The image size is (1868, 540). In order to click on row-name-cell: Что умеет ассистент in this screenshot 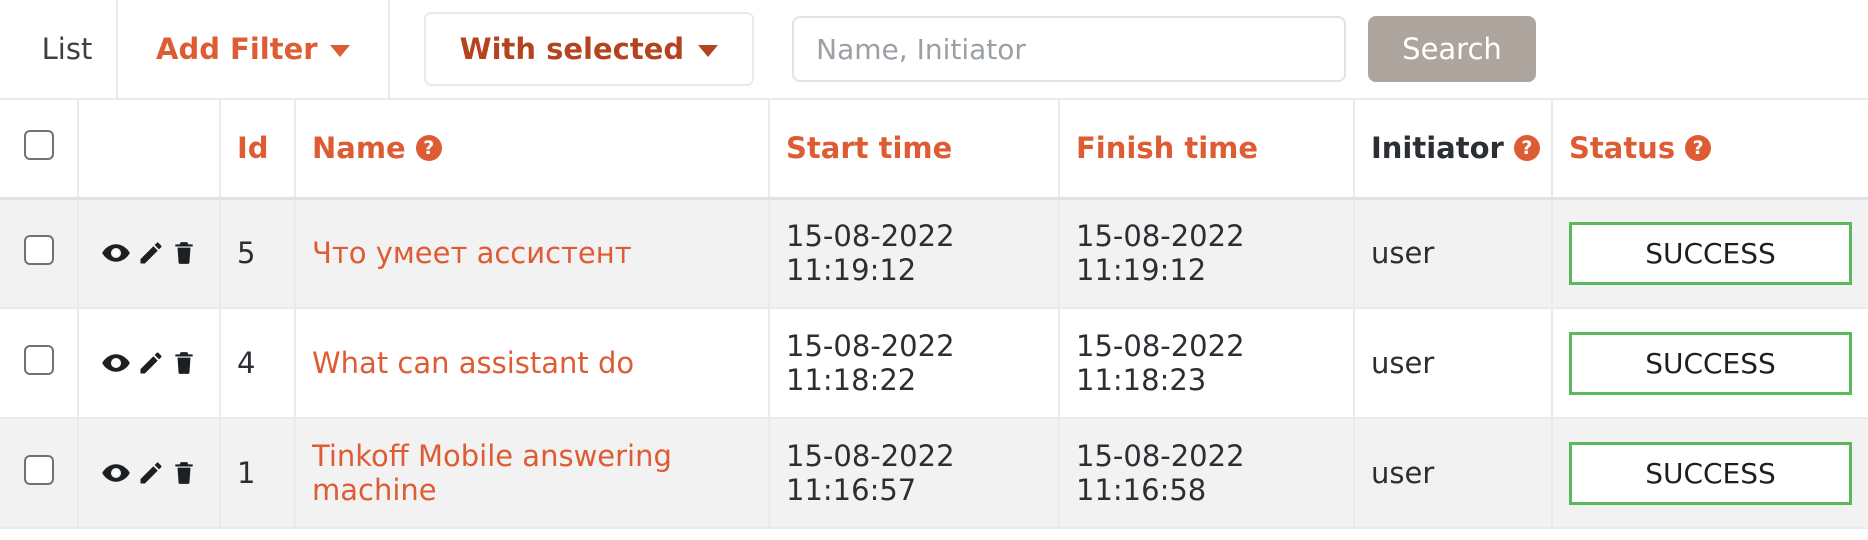, I will do `click(532, 253)`.